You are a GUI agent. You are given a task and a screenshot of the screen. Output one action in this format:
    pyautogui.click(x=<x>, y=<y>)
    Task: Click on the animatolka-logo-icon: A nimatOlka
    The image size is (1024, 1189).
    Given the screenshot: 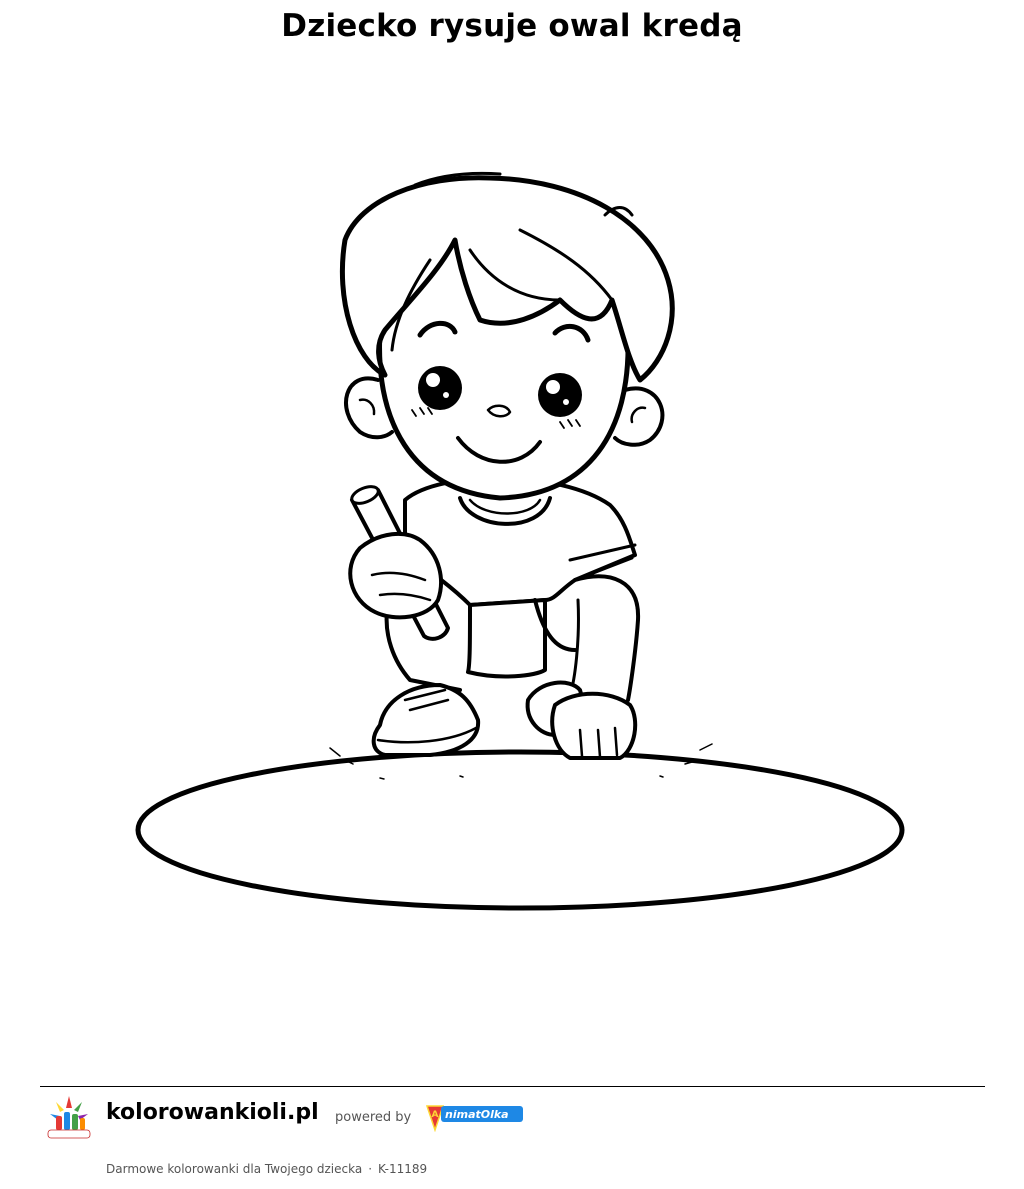 What is the action you would take?
    pyautogui.click(x=475, y=1116)
    